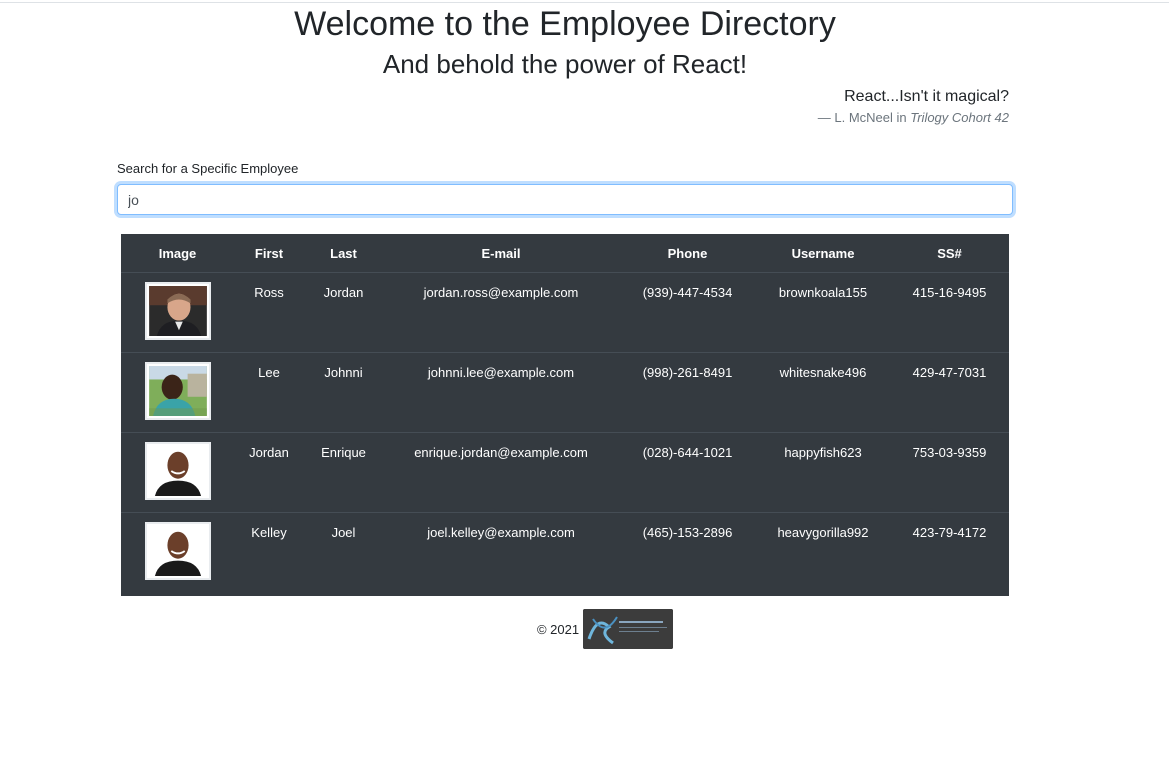 The width and height of the screenshot is (1169, 772). I want to click on cell-email: jordan.ross@example.com, so click(501, 292).